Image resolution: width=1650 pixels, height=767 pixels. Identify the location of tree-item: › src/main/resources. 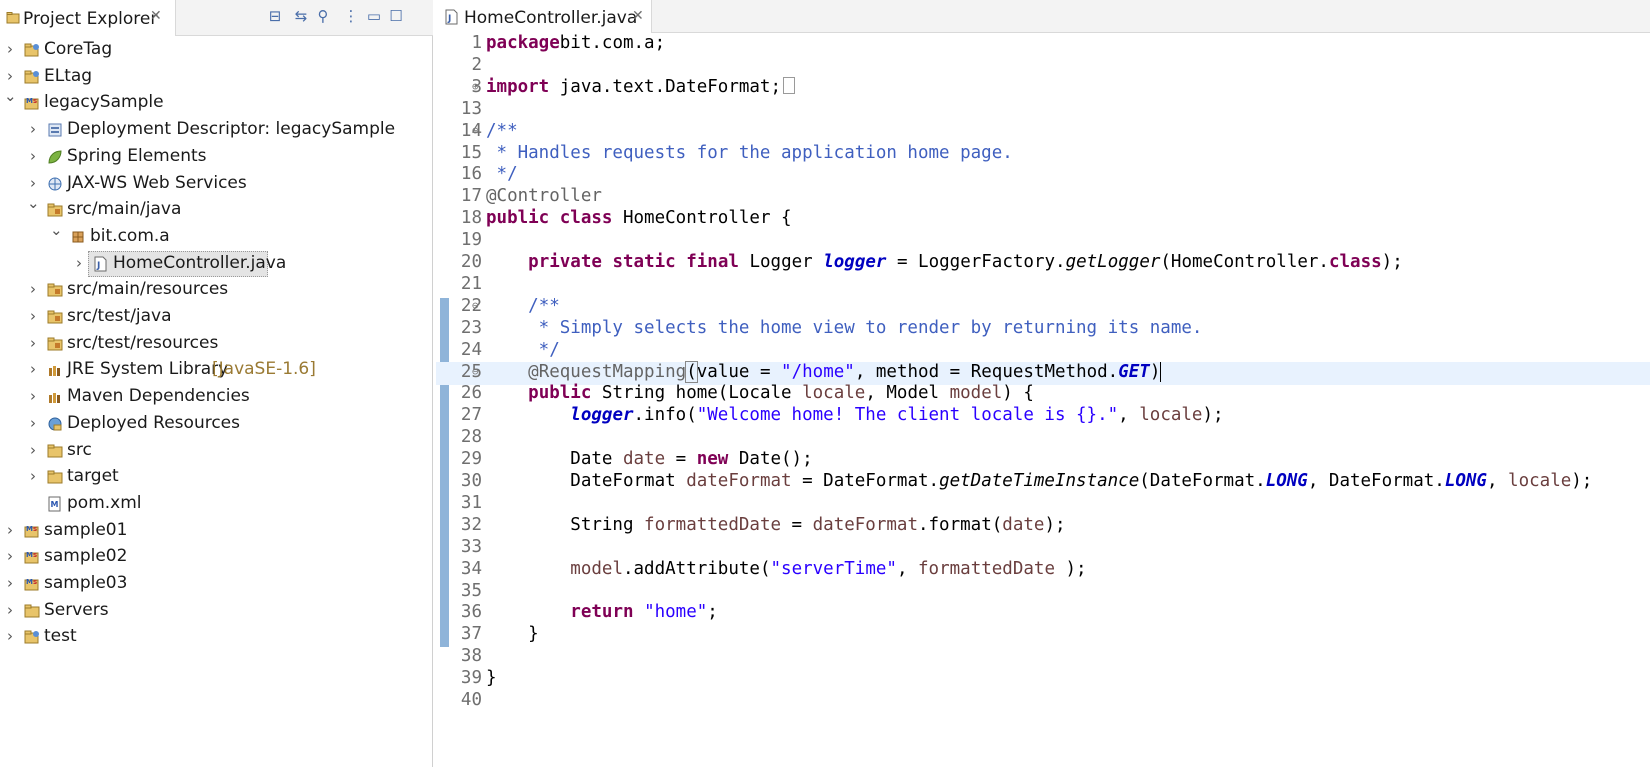
(216, 290).